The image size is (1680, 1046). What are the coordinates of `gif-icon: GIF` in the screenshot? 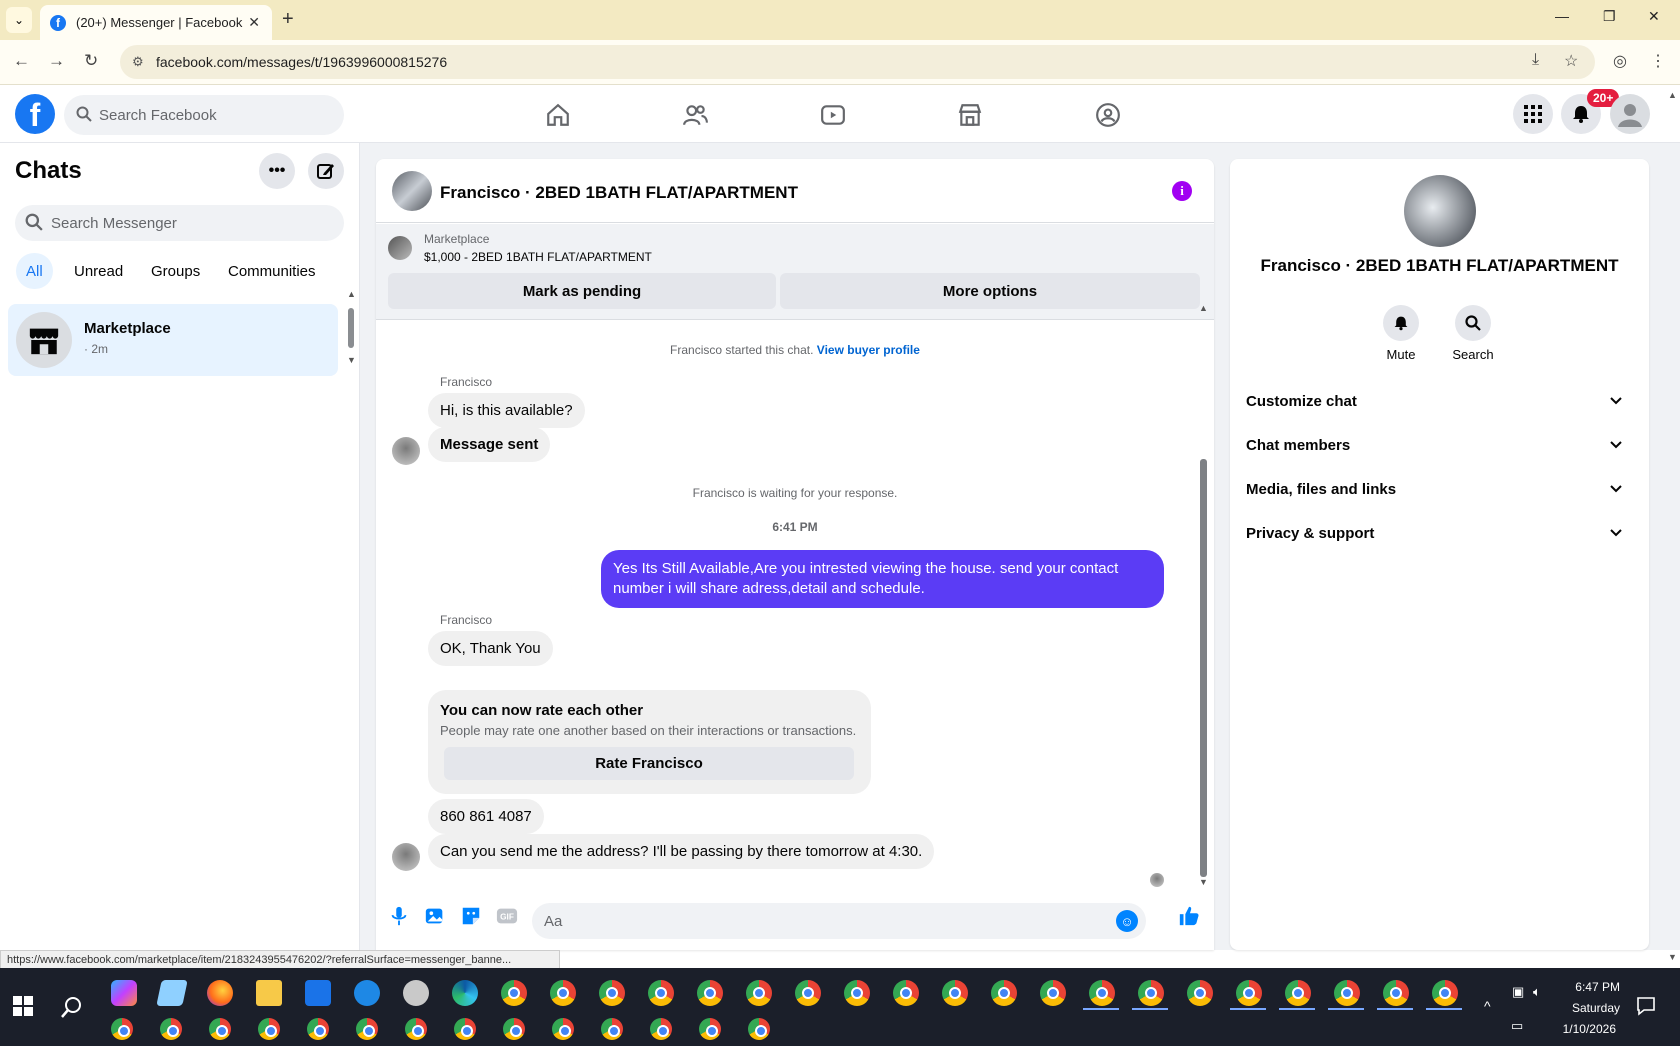 It's located at (507, 916).